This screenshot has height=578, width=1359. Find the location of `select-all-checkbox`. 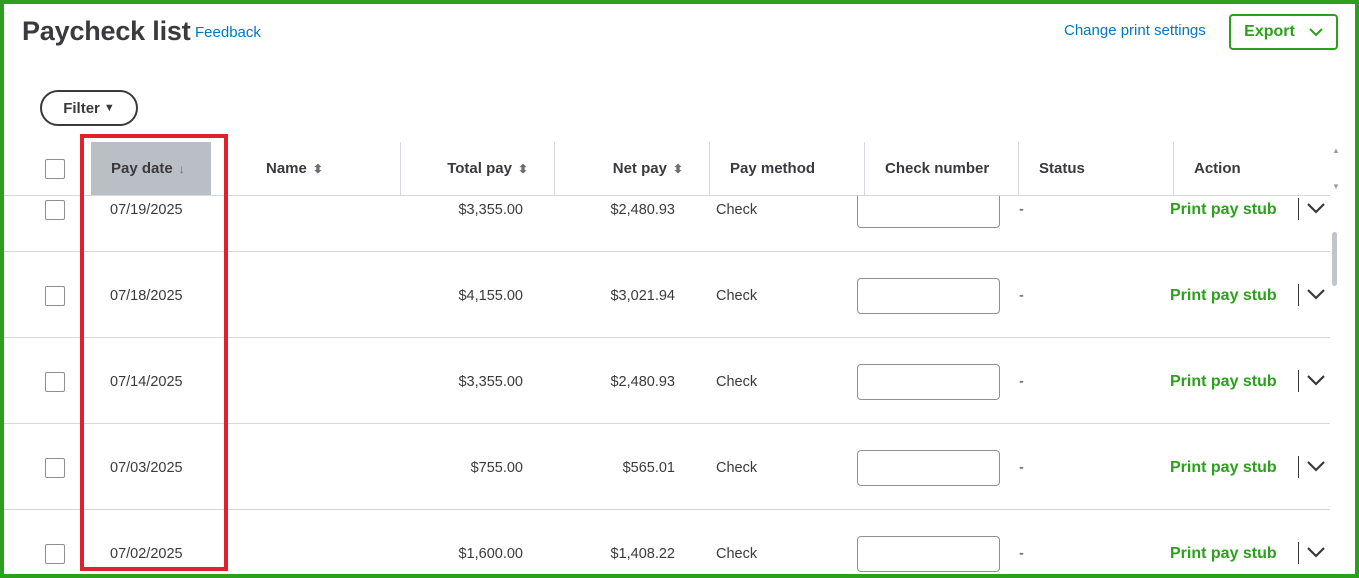

select-all-checkbox is located at coordinates (55, 168).